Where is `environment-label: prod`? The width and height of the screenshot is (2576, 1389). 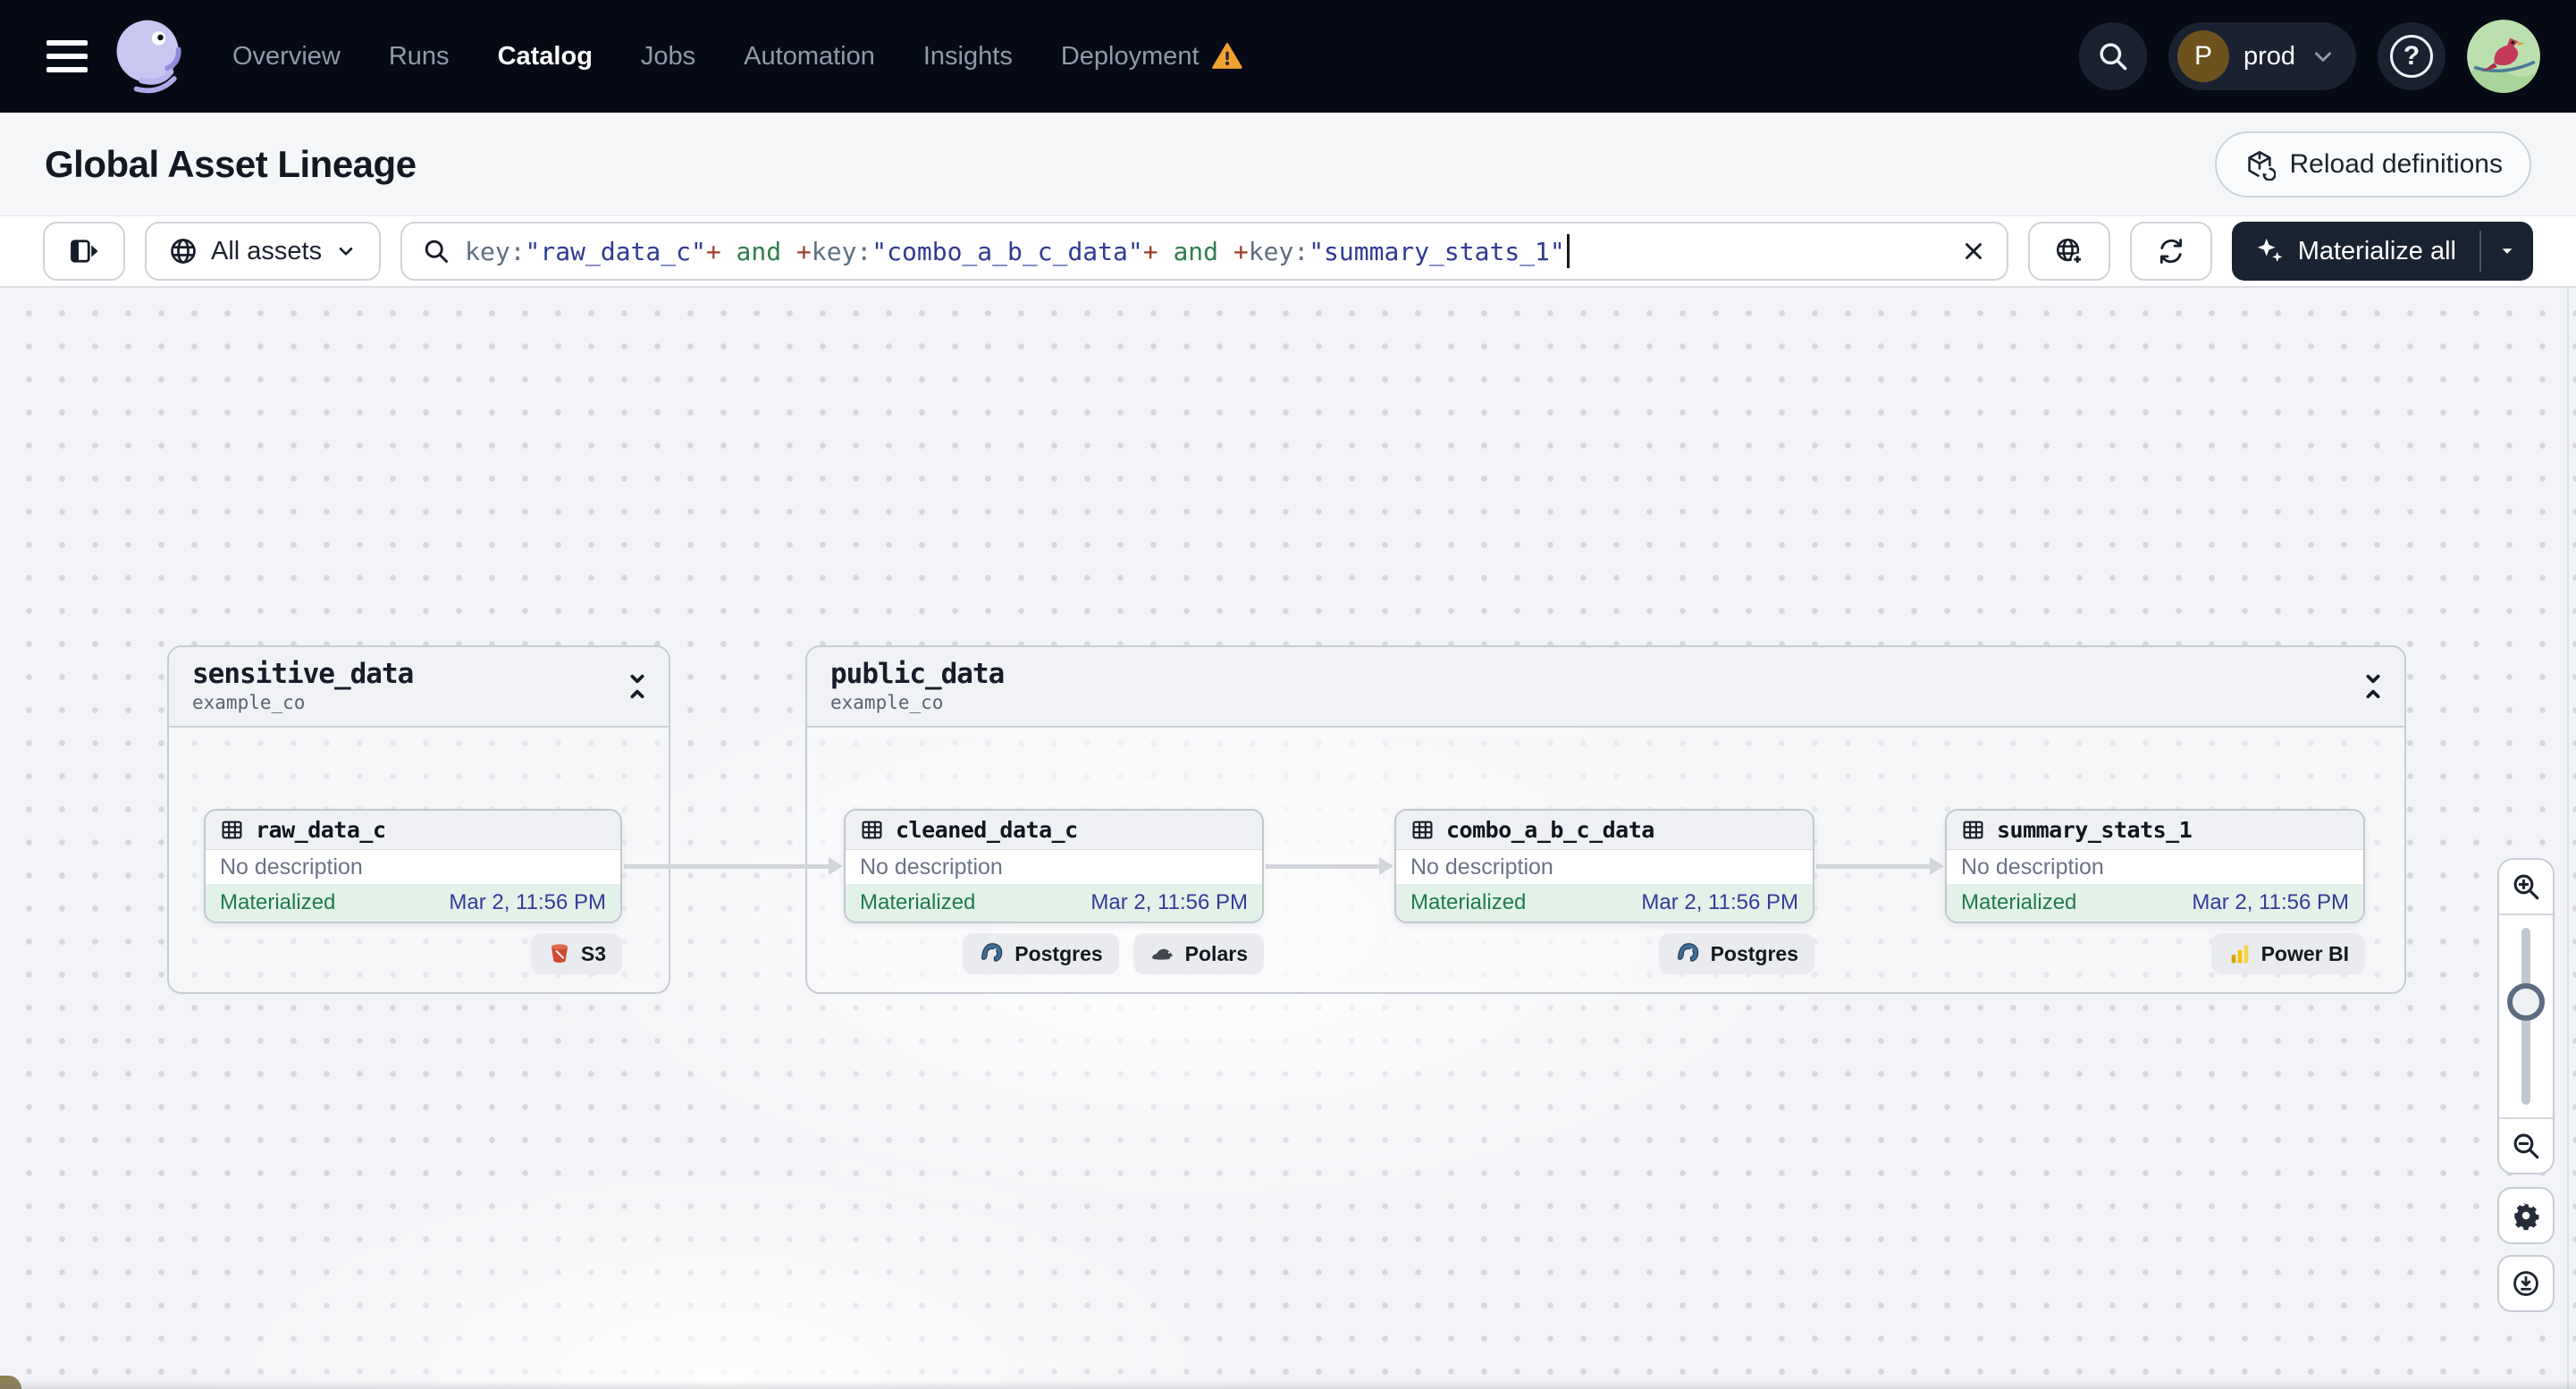
environment-label: prod is located at coordinates (2269, 56).